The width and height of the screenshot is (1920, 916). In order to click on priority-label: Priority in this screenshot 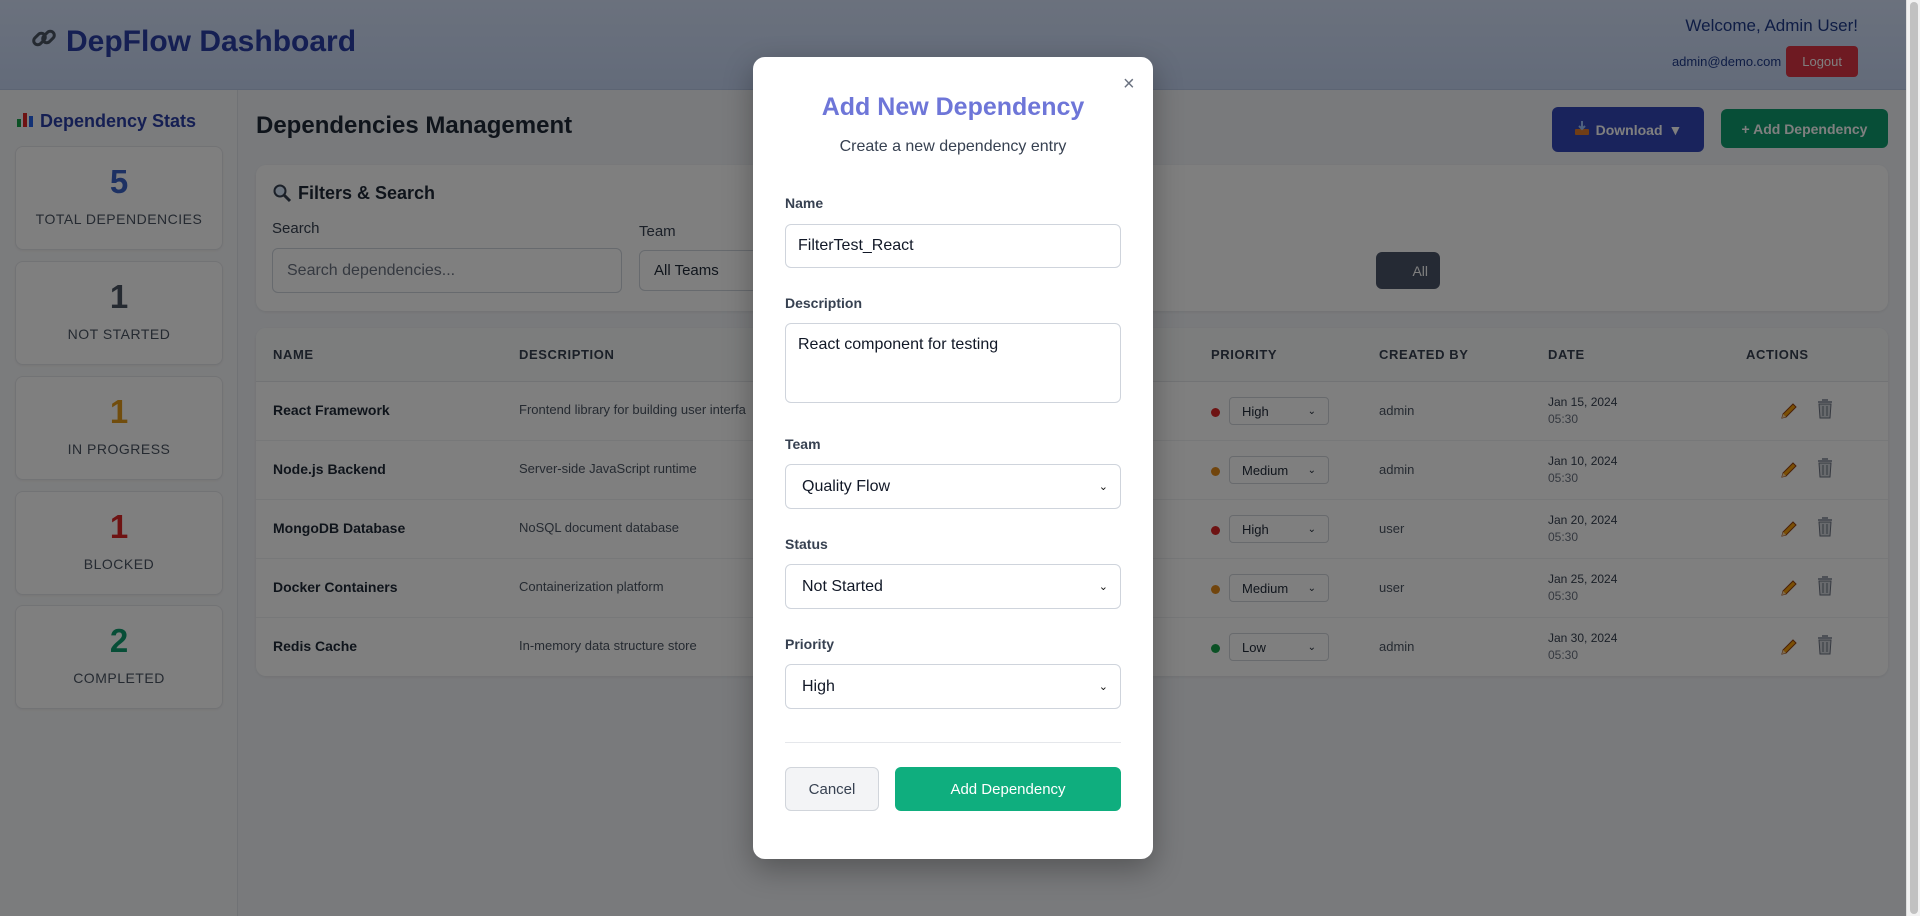, I will do `click(810, 644)`.